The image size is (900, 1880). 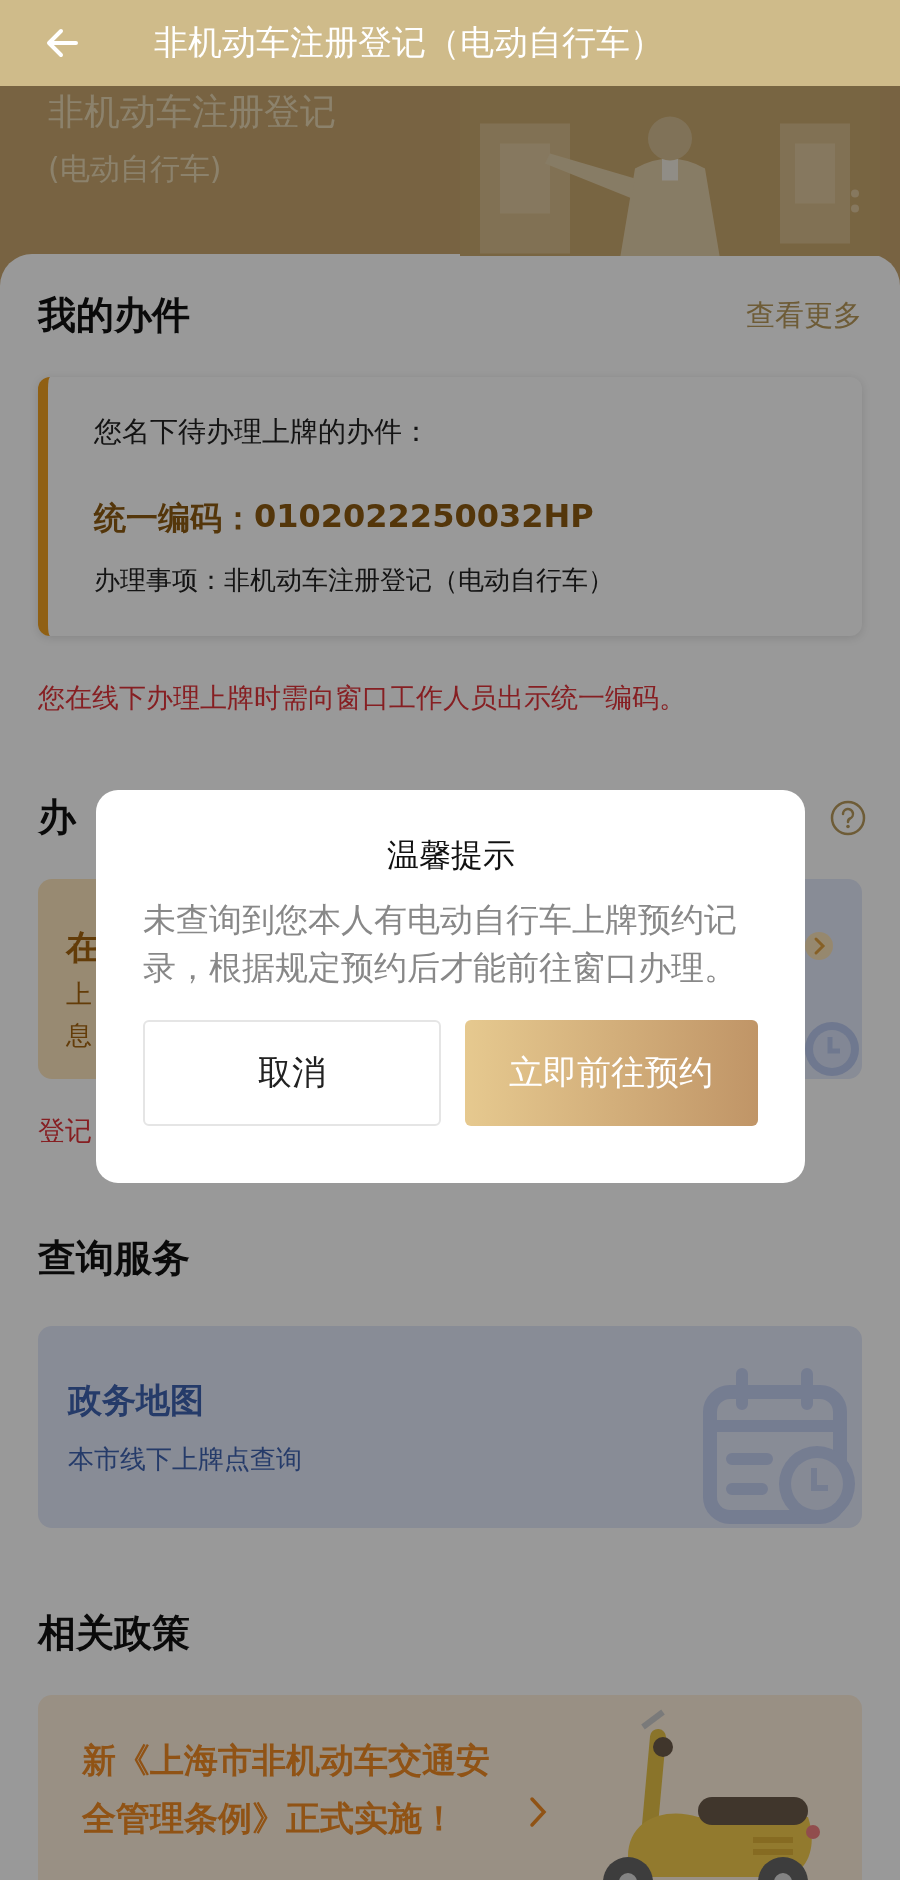 I want to click on policy-card: 新《上海市非机动车交通安全管理条例》正式实施！, so click(x=450, y=1787).